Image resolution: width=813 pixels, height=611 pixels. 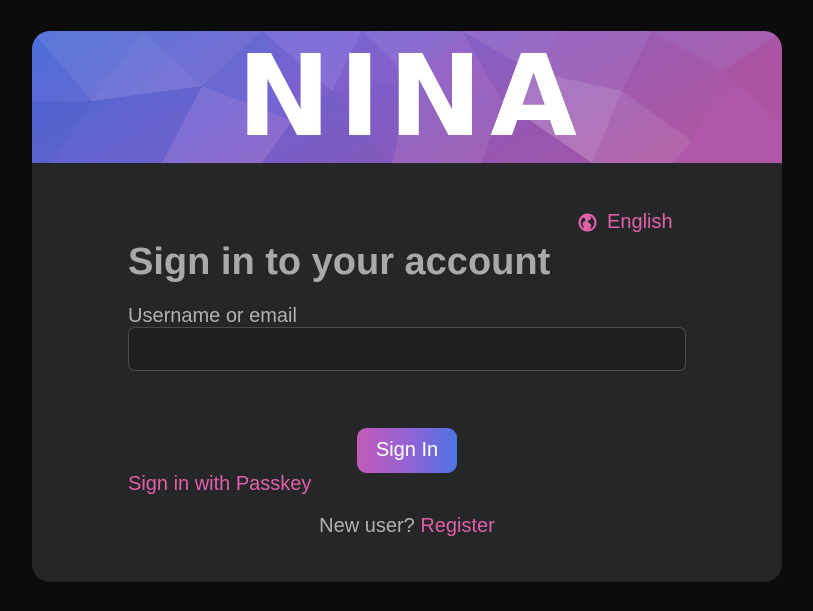 I want to click on language-selector: English, so click(x=625, y=222).